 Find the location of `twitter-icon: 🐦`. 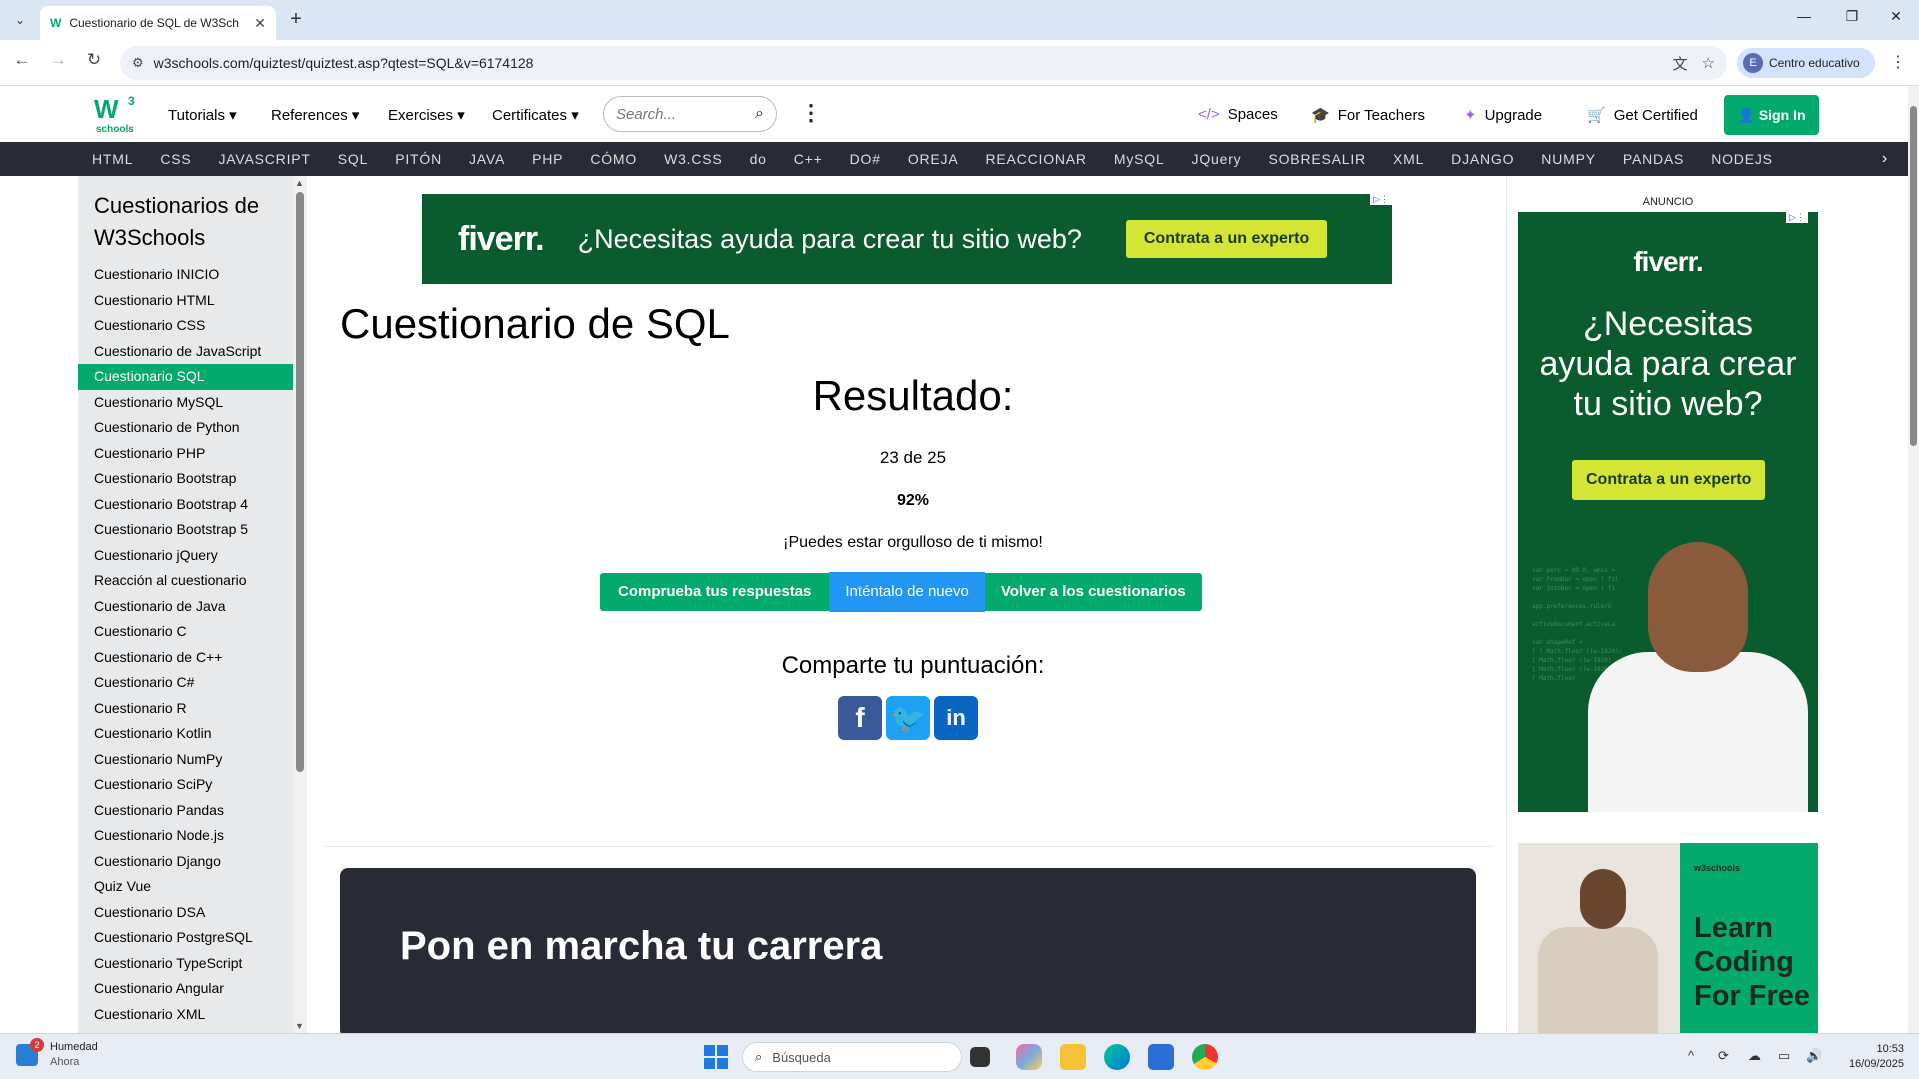

twitter-icon: 🐦 is located at coordinates (908, 718).